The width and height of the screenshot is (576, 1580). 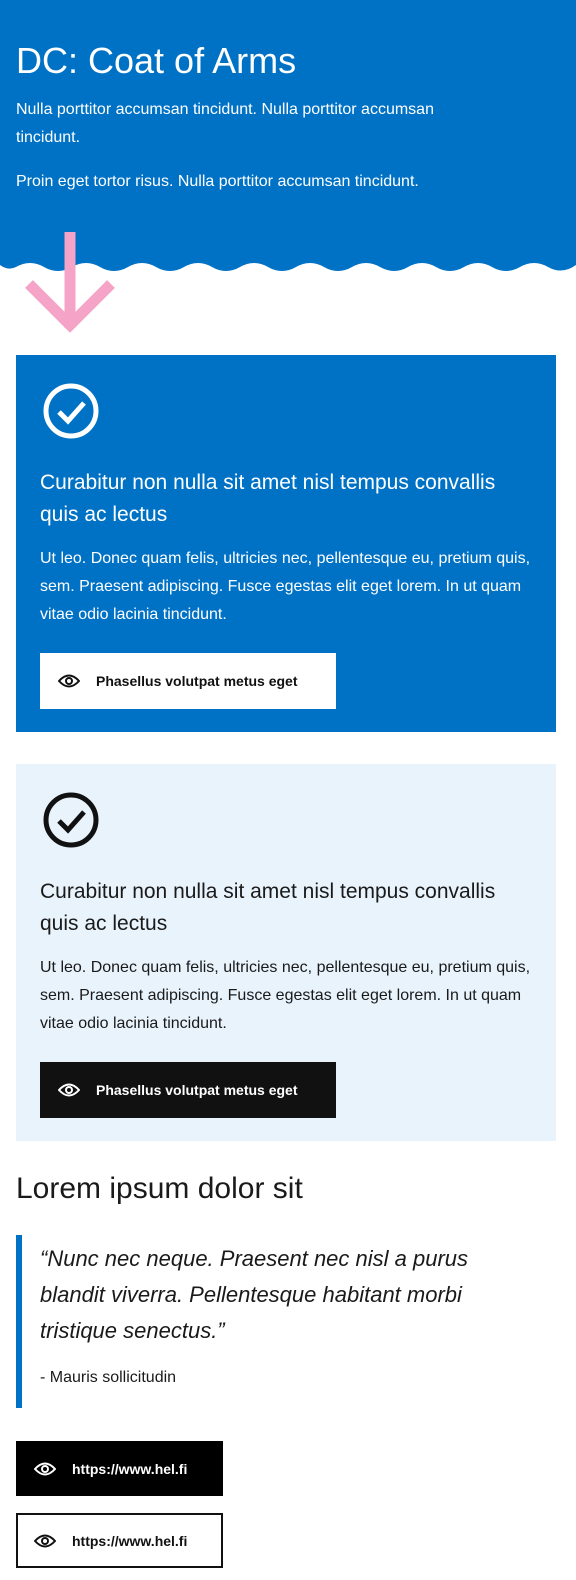 What do you see at coordinates (159, 1188) in the screenshot?
I see `section-heading: Lorem ipsum dolor sit` at bounding box center [159, 1188].